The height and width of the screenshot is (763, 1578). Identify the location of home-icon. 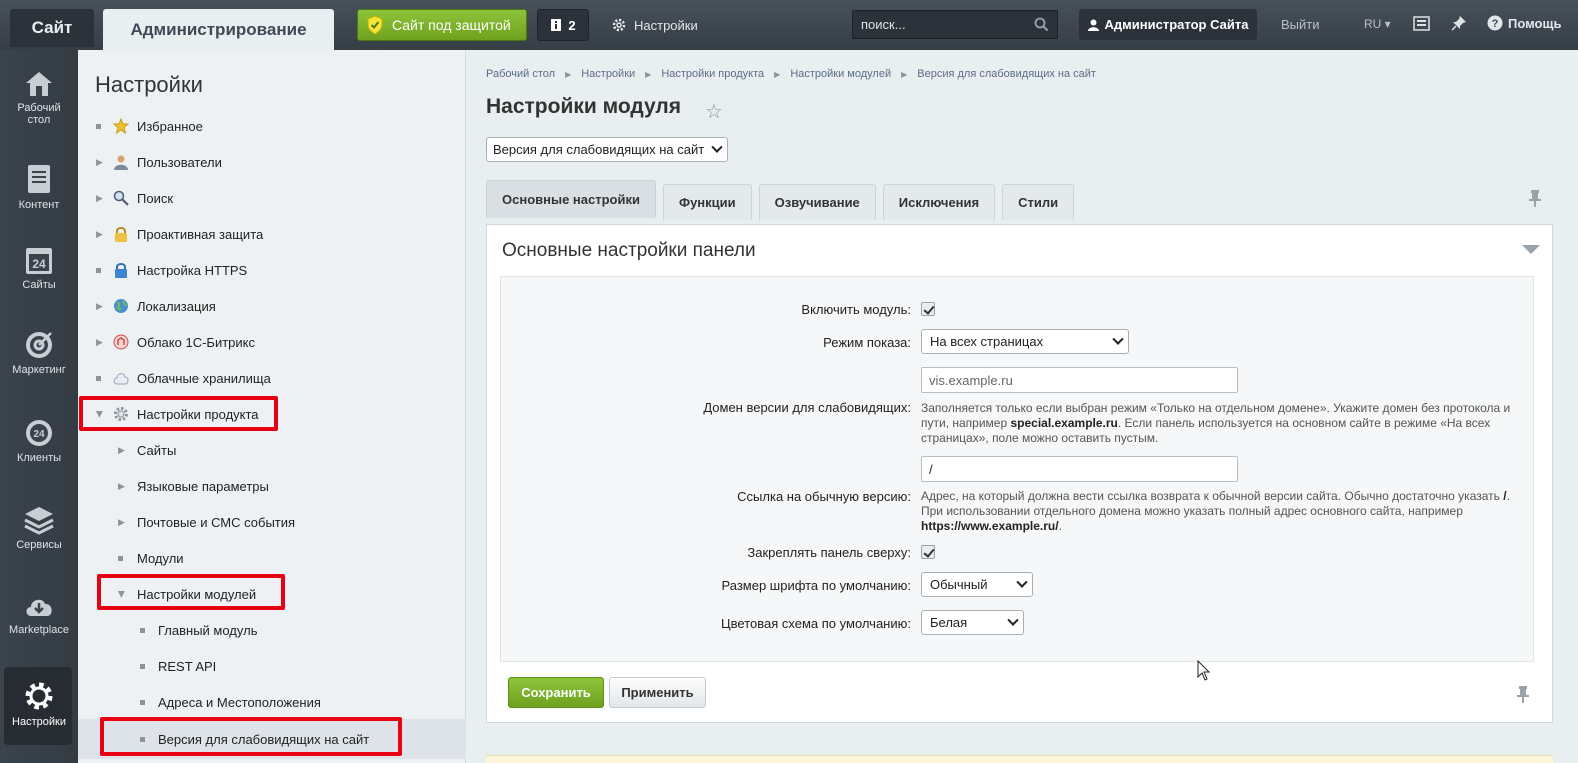
(39, 84).